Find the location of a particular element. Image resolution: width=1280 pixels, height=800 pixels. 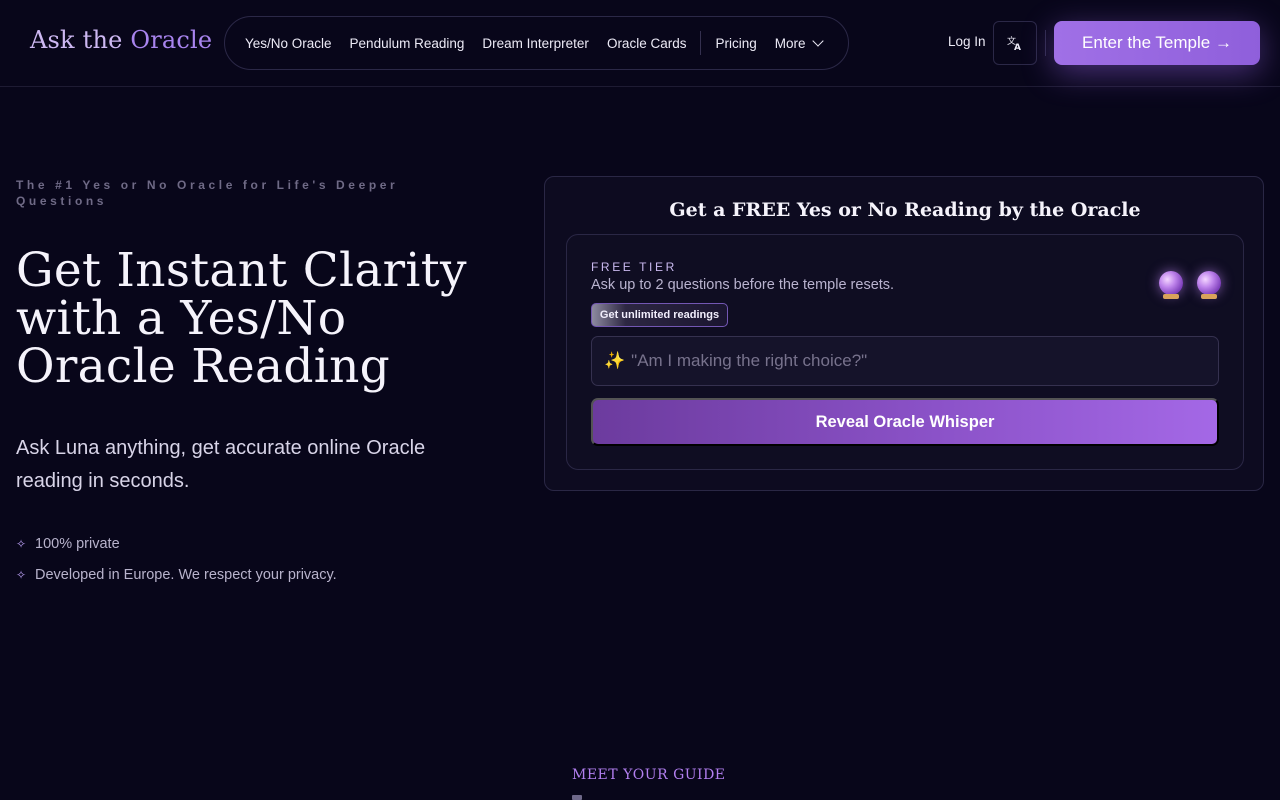

nav-divider is located at coordinates (701, 43).